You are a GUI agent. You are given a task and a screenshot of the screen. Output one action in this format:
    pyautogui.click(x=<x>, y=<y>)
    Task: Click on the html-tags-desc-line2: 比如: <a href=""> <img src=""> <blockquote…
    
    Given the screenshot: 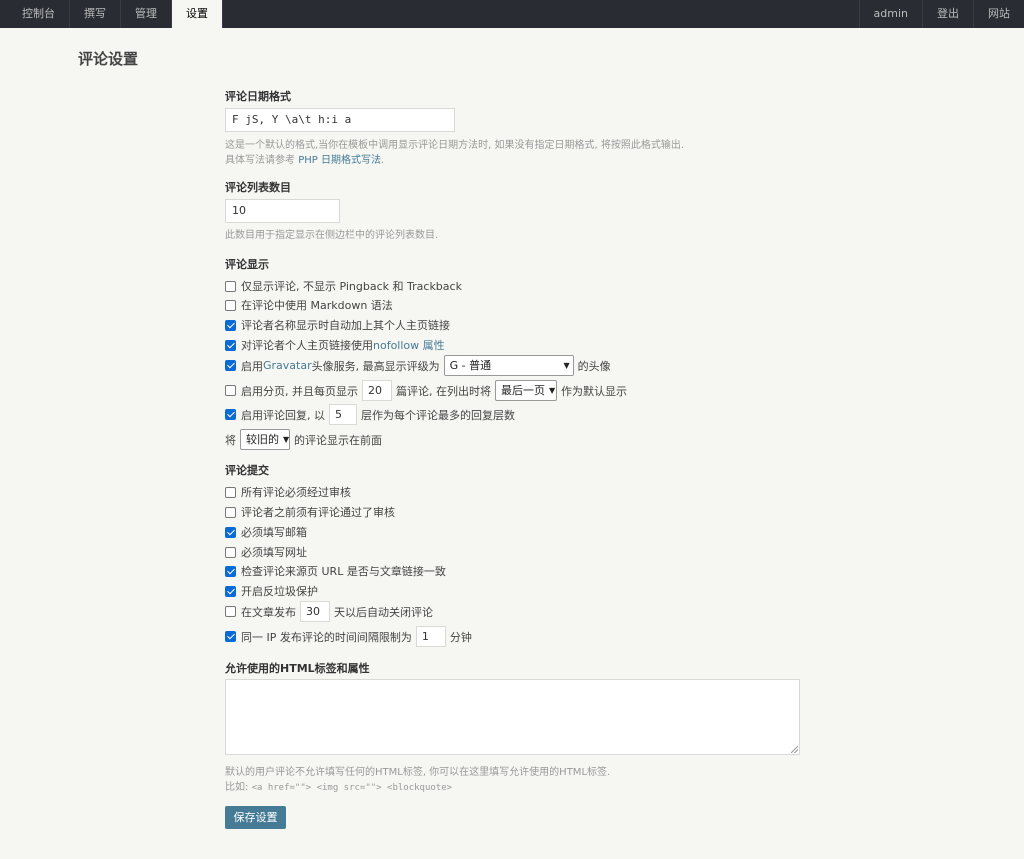 What is the action you would take?
    pyautogui.click(x=417, y=788)
    